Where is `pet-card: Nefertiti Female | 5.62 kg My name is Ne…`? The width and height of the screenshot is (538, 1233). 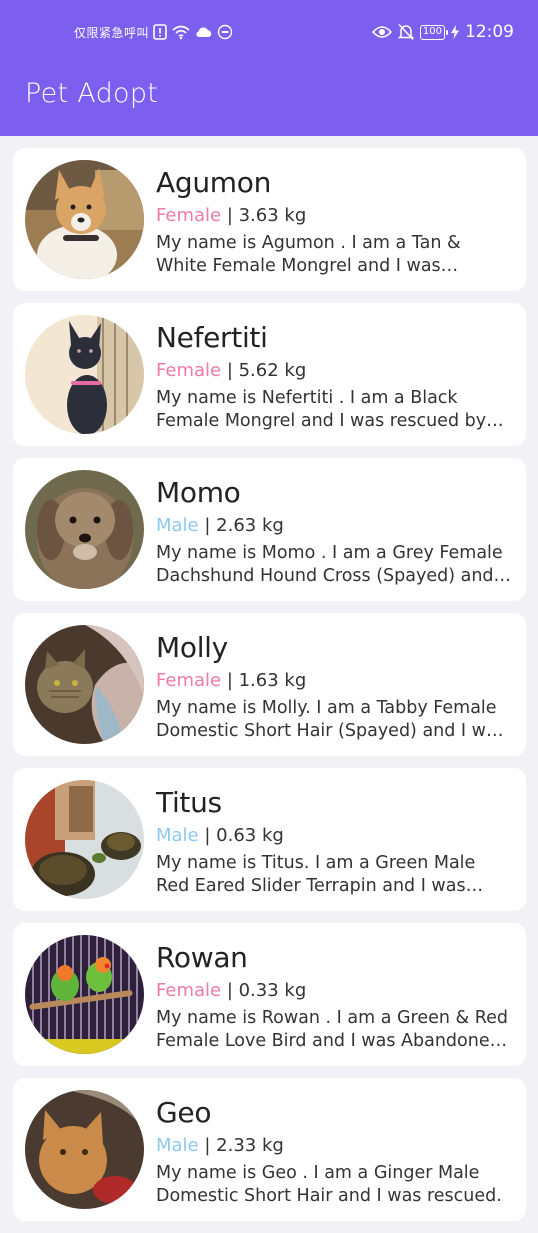
pet-card: Nefertiti Female | 5.62 kg My name is Ne… is located at coordinates (269, 374).